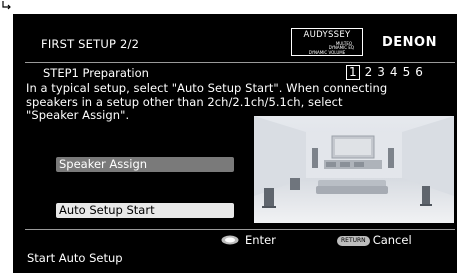 The width and height of the screenshot is (457, 273). I want to click on brand-logo: DENON, so click(409, 42).